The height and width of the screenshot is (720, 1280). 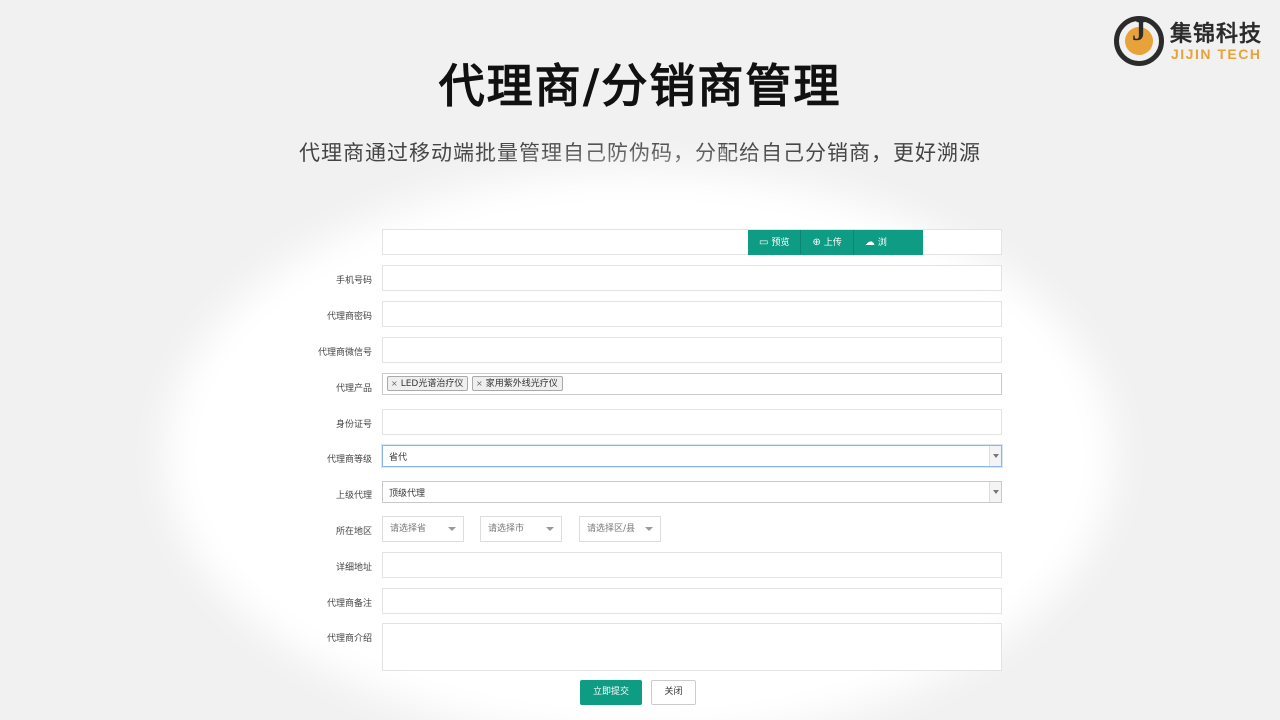 I want to click on remark-label: 代理商备注, so click(x=349, y=604).